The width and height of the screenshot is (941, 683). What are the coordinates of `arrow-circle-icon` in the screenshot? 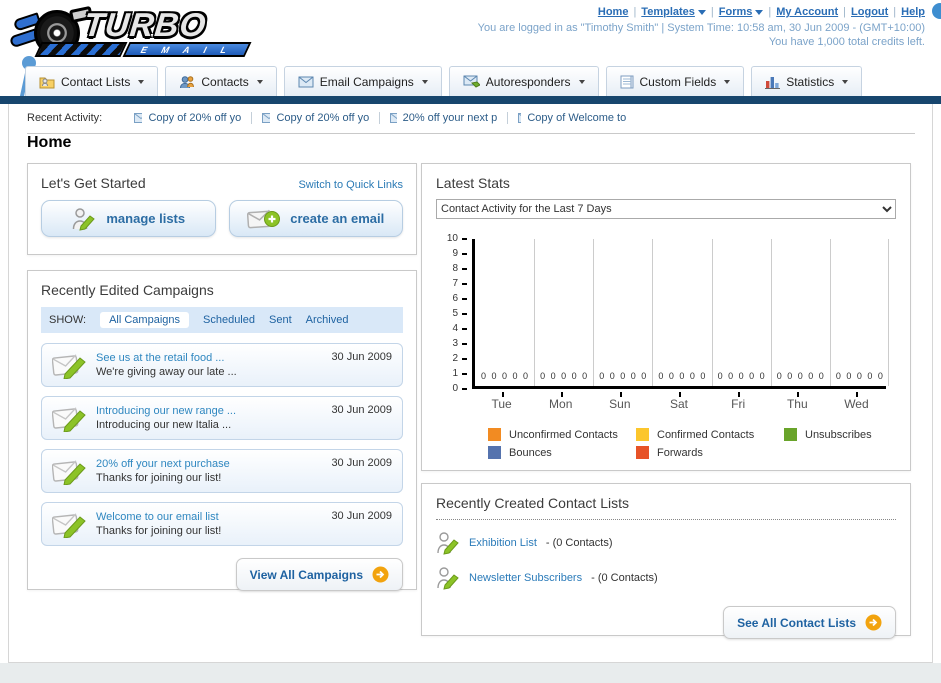 It's located at (873, 622).